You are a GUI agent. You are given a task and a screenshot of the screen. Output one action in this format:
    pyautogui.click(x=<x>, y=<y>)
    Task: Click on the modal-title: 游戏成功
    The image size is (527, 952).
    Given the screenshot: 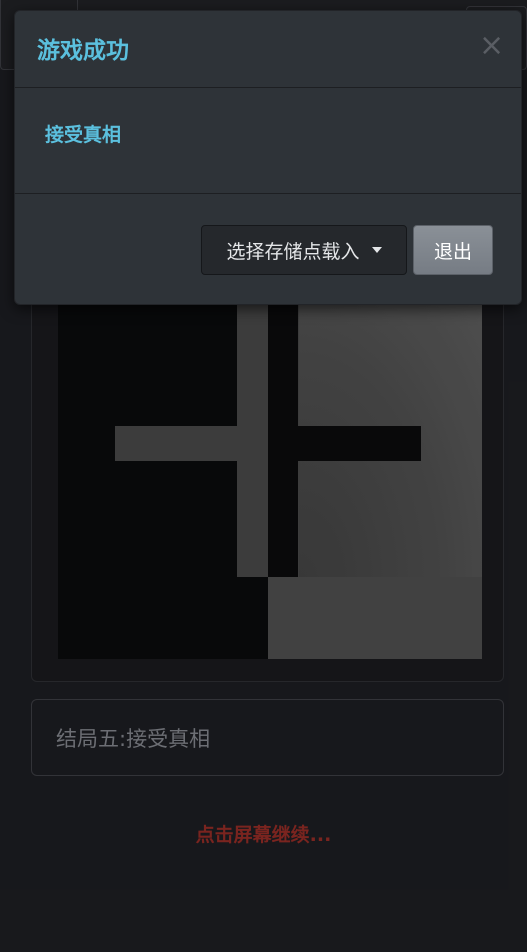 What is the action you would take?
    pyautogui.click(x=83, y=51)
    